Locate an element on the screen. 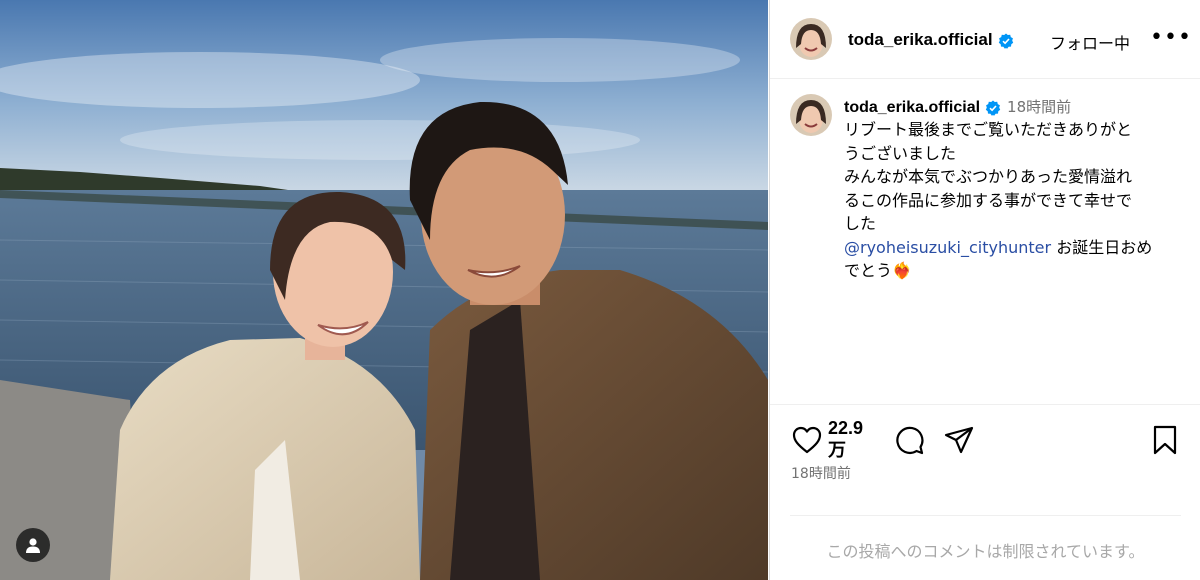  caption-username: toda_erika.official is located at coordinates (912, 107).